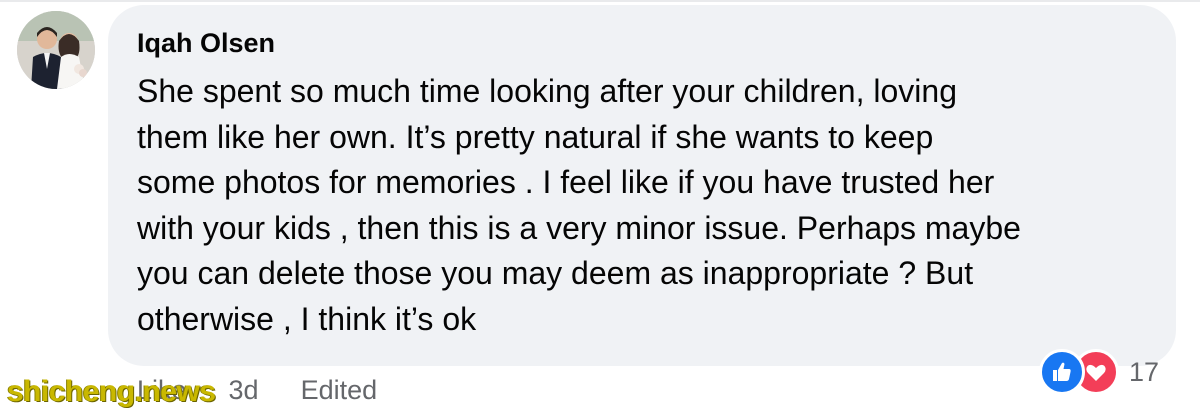 The height and width of the screenshot is (413, 1200). I want to click on edited-label: Edited, so click(339, 390).